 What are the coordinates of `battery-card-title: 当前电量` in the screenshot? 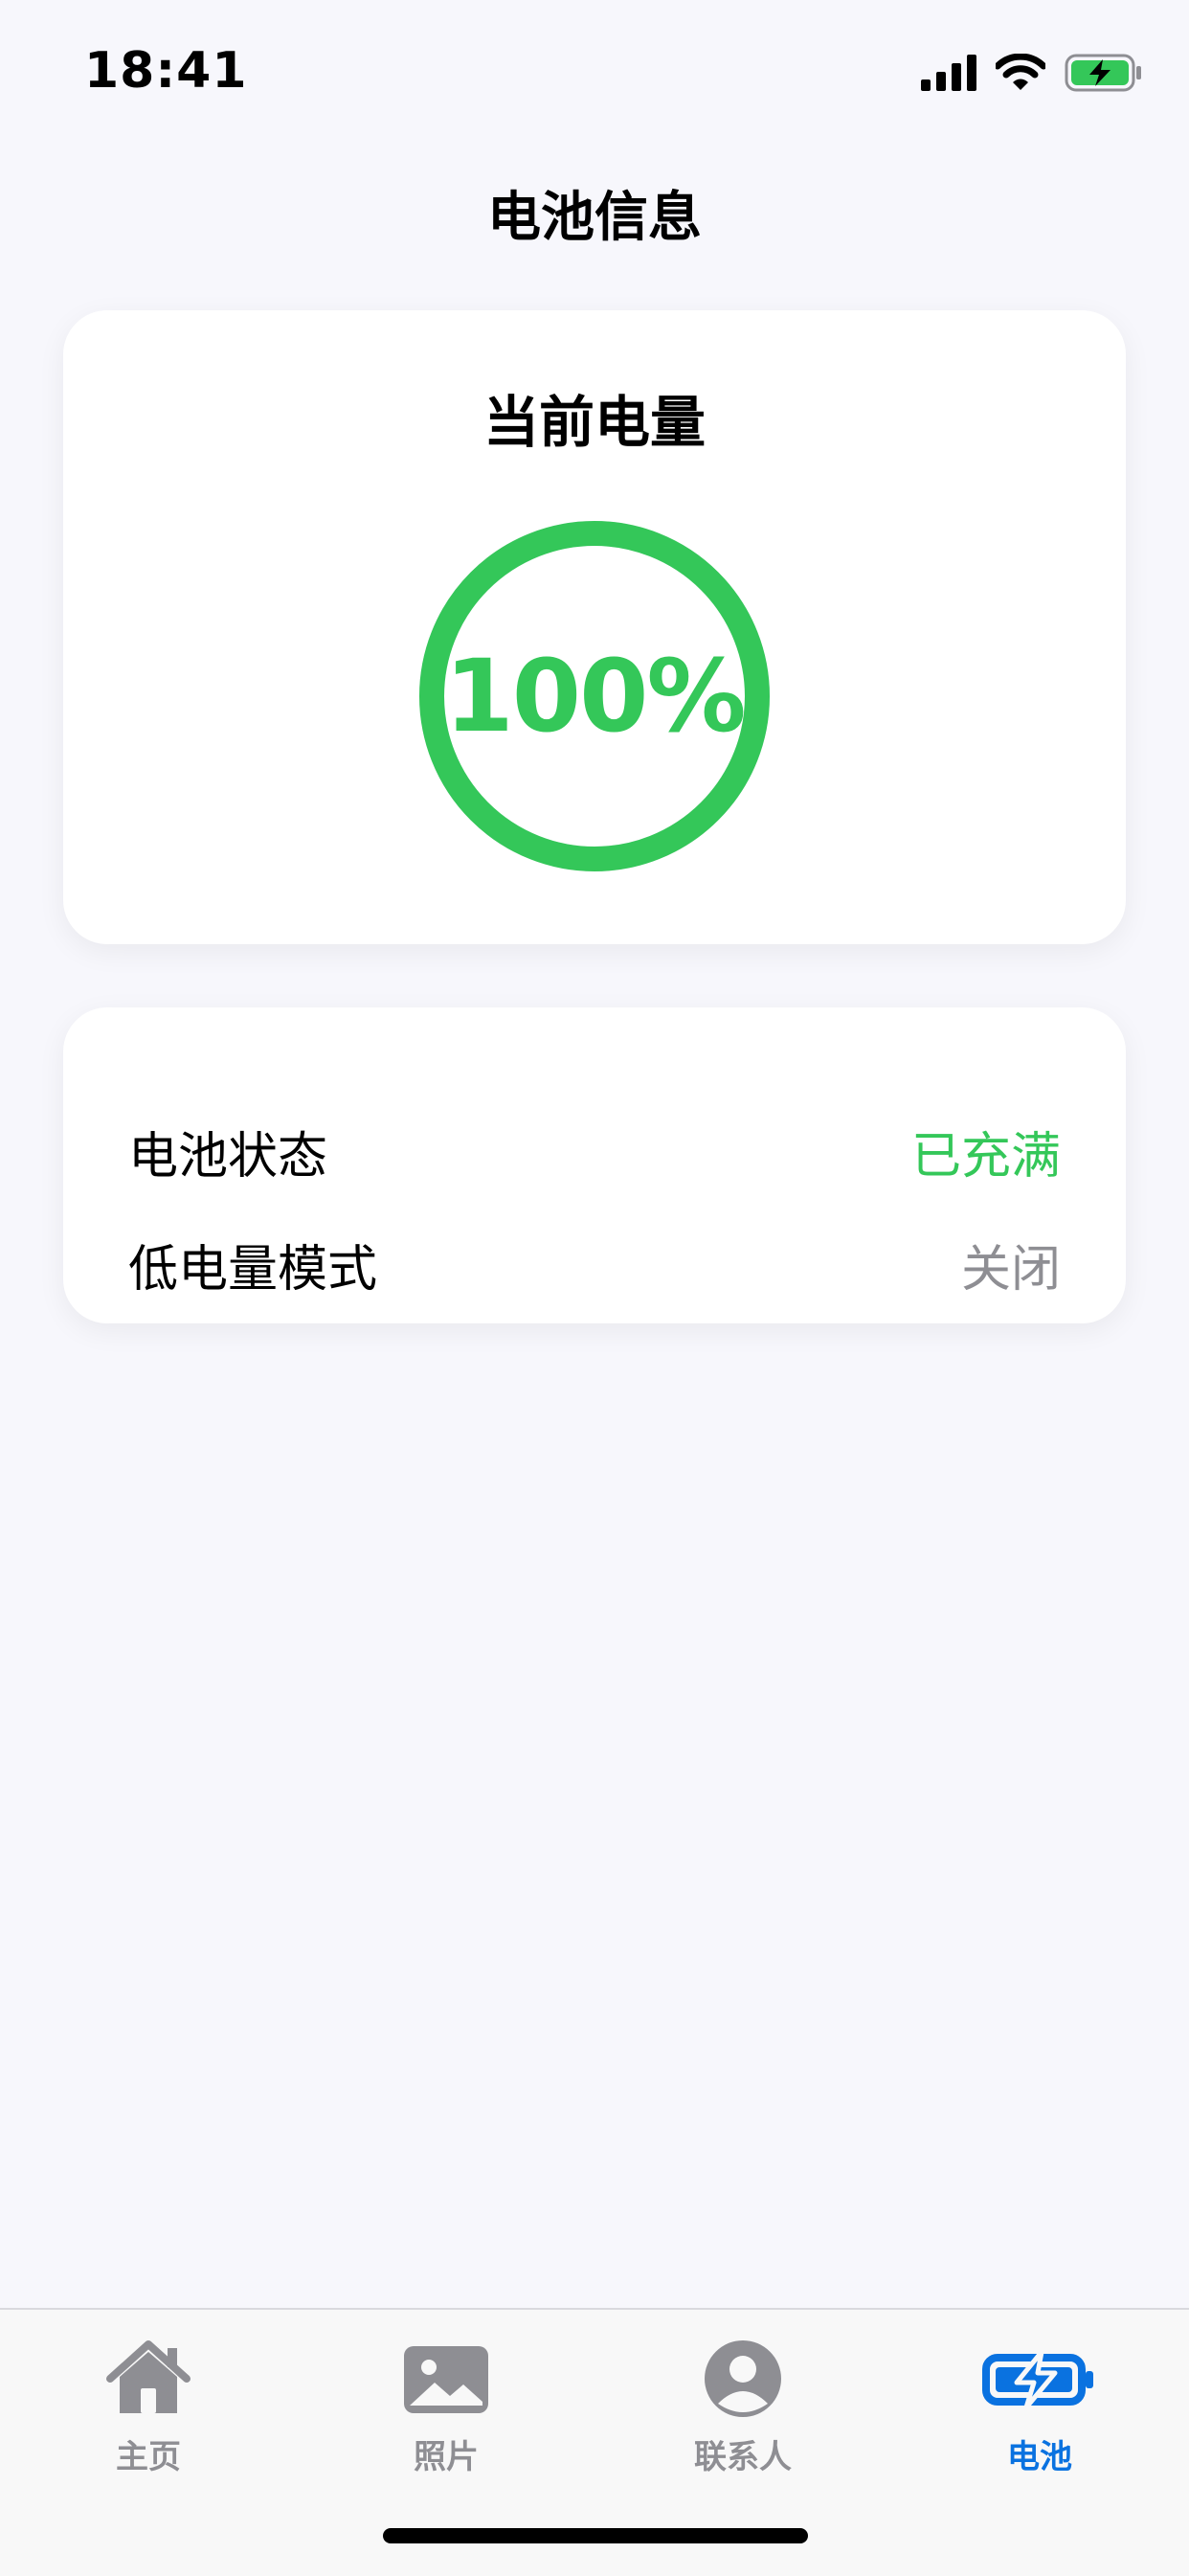 It's located at (594, 422).